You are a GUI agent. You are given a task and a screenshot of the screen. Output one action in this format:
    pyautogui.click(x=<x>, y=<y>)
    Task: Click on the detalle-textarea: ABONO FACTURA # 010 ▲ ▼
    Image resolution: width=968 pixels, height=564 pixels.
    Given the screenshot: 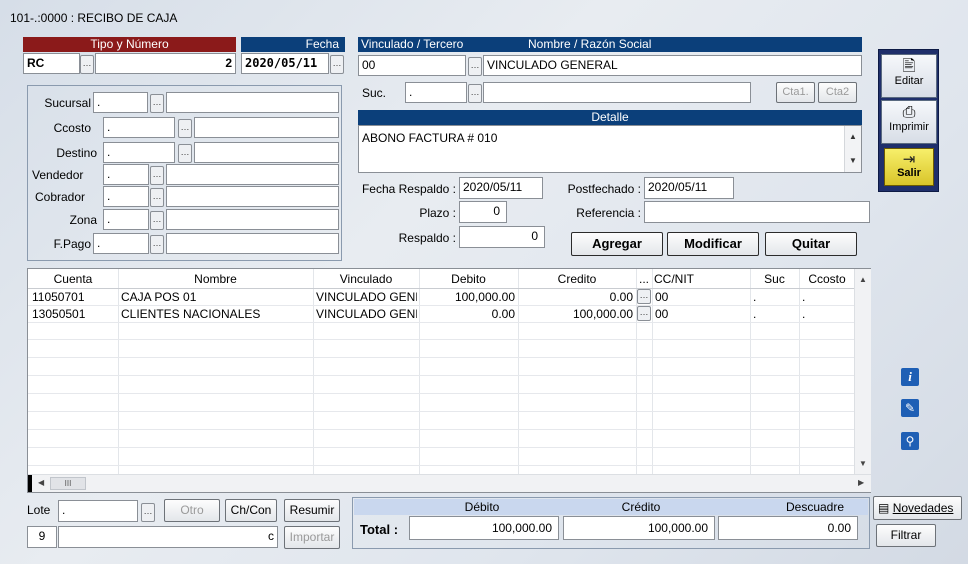 What is the action you would take?
    pyautogui.click(x=610, y=149)
    